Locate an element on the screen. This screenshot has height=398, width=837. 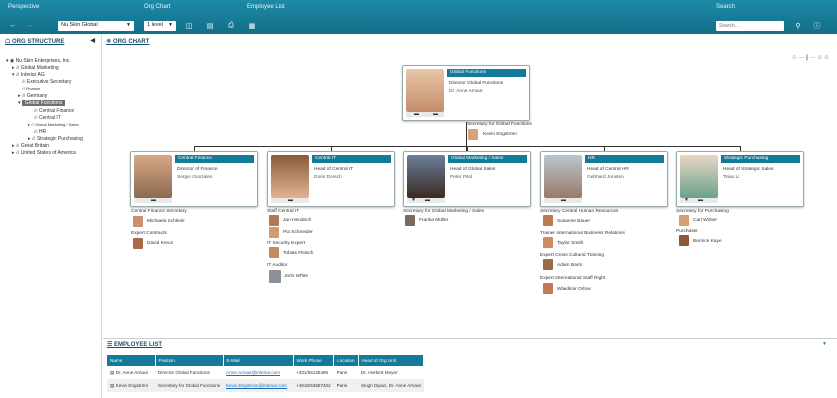
tree-item-great-britain: ▸ ⛙ Great Britain is located at coordinates (30, 146).